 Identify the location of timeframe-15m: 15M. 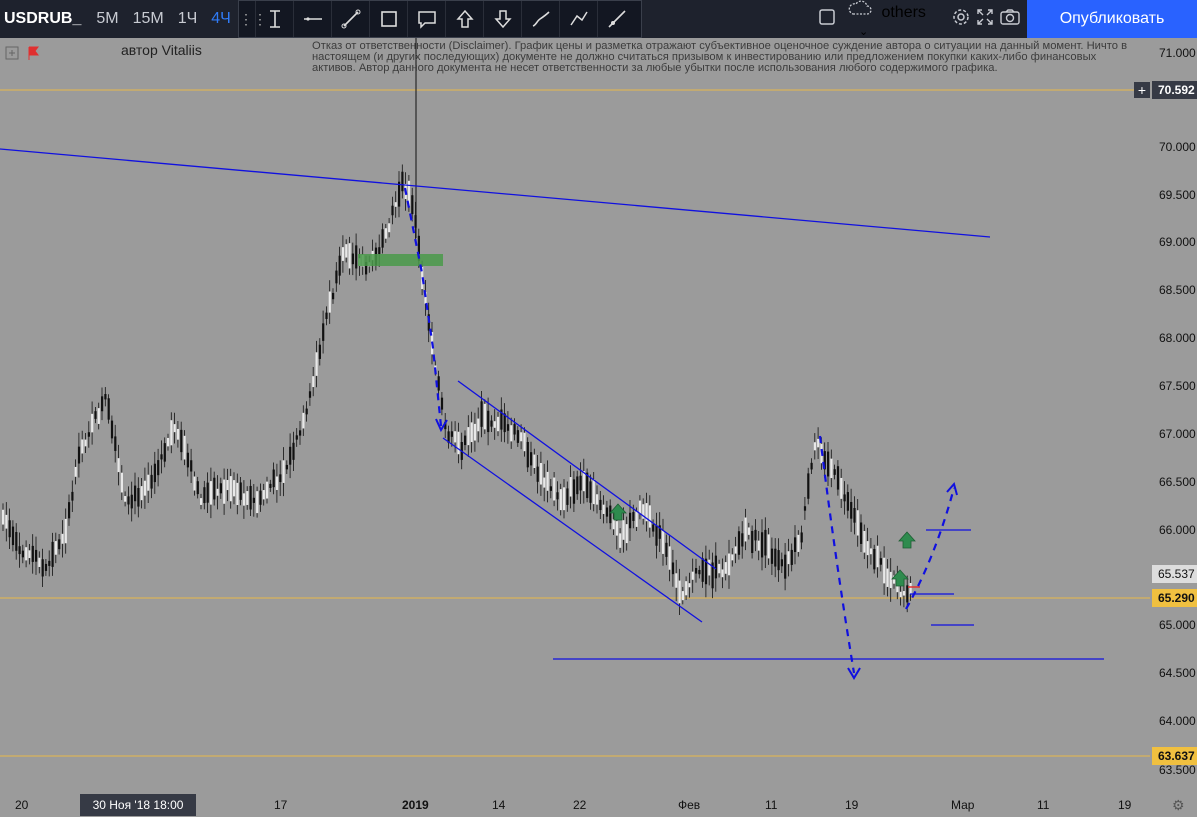
(148, 19).